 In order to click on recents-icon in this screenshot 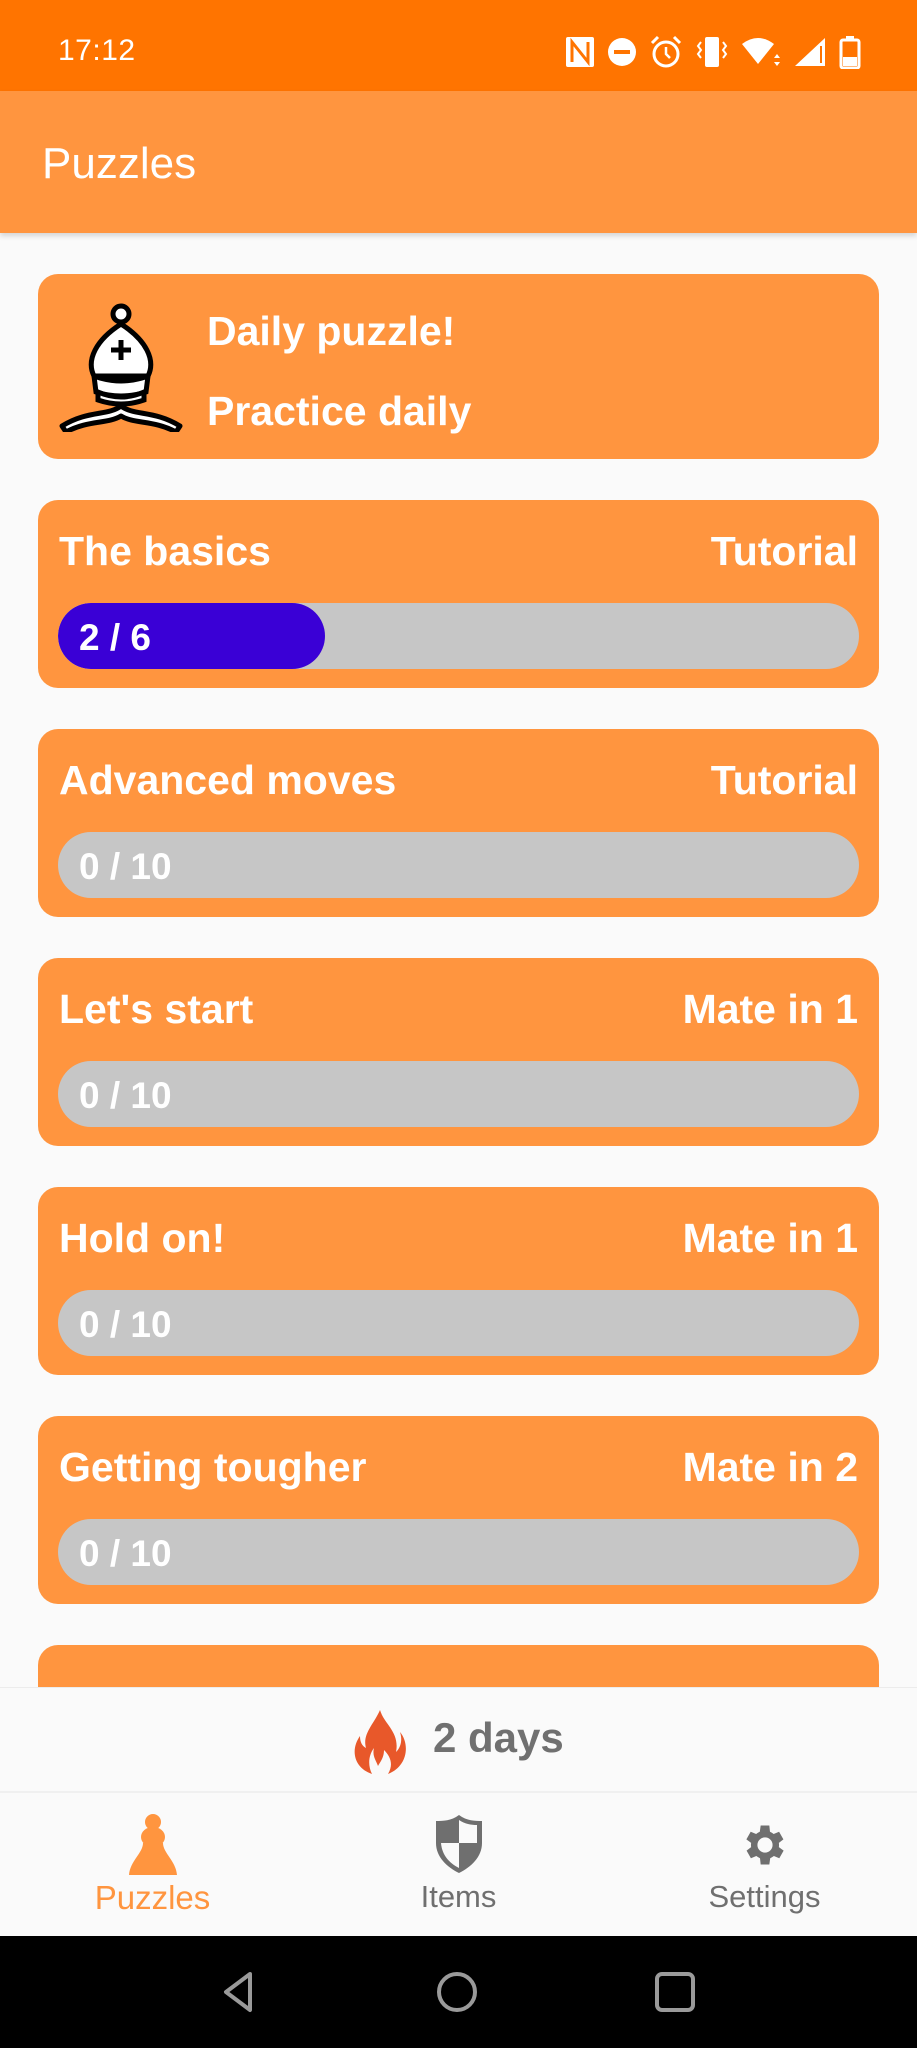, I will do `click(675, 1992)`.